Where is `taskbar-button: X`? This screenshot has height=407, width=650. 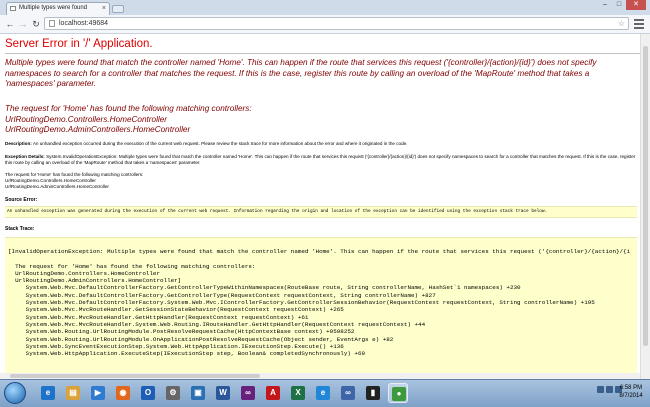 taskbar-button: X is located at coordinates (298, 393).